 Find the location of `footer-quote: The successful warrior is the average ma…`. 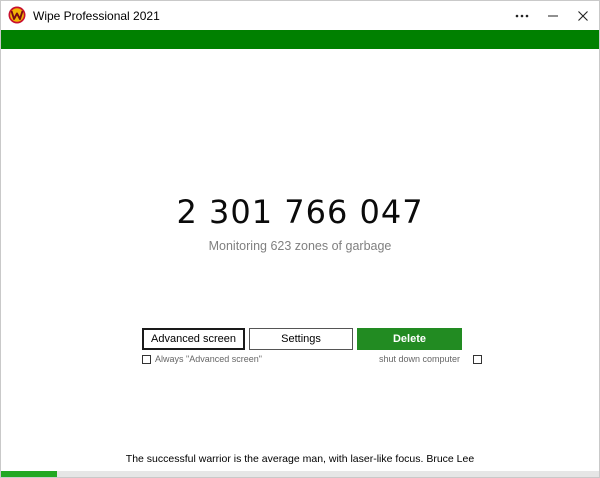

footer-quote: The successful warrior is the average ma… is located at coordinates (300, 459).